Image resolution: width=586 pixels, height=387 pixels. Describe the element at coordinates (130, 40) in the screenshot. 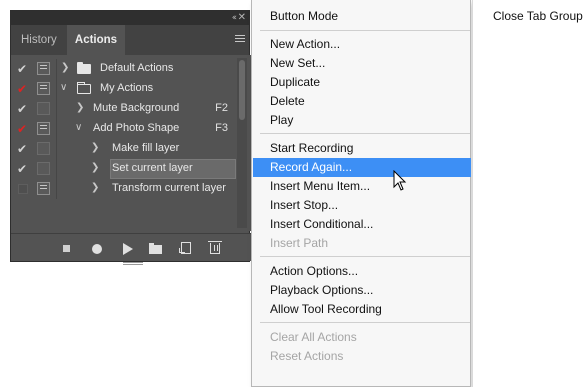

I see `panel-tab-bar: History Actions` at that location.